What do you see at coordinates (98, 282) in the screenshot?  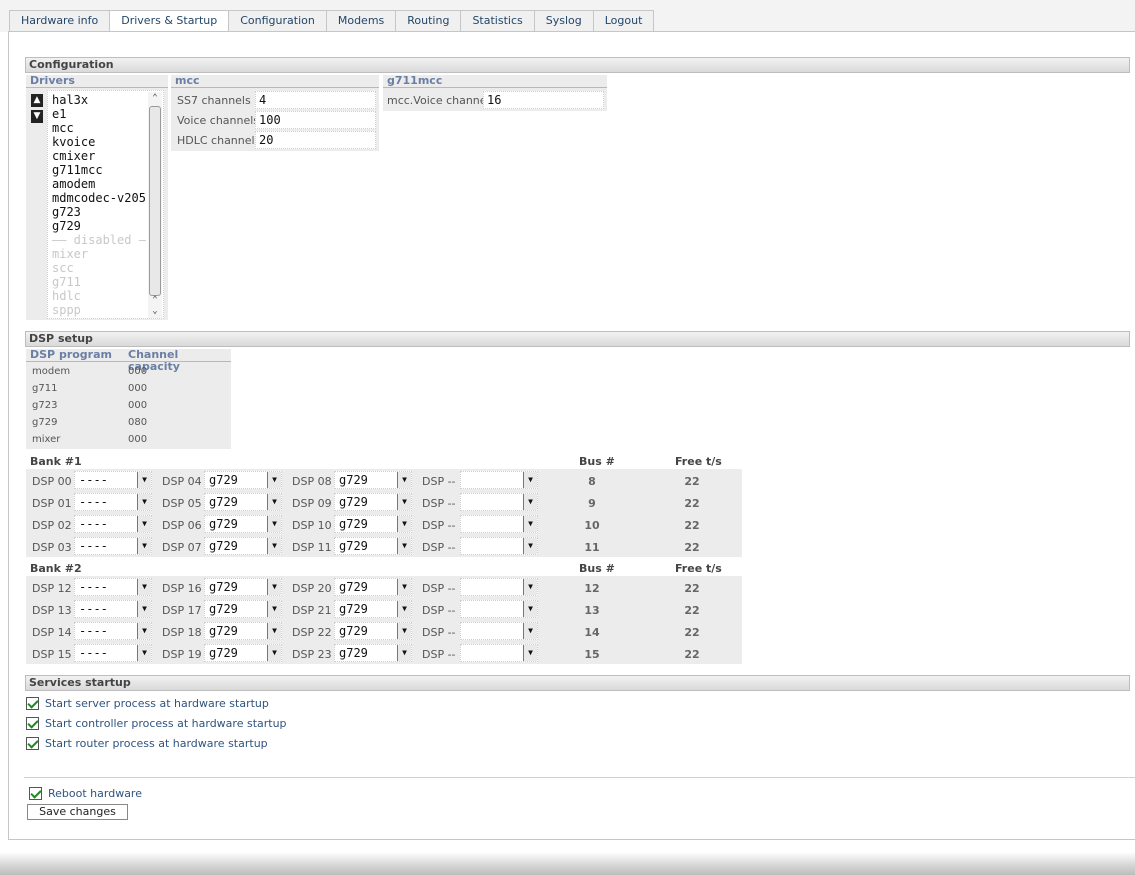 I see `disabled-driver-item: g711` at bounding box center [98, 282].